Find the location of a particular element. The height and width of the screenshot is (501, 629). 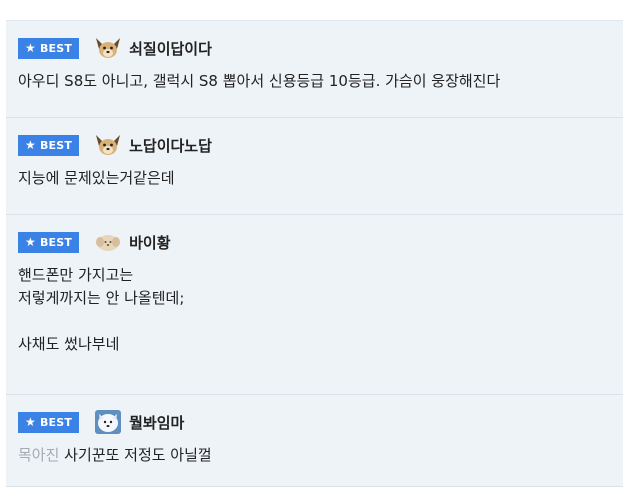

comment-header: ★ BEST 뭘봐임마 is located at coordinates (320, 422).